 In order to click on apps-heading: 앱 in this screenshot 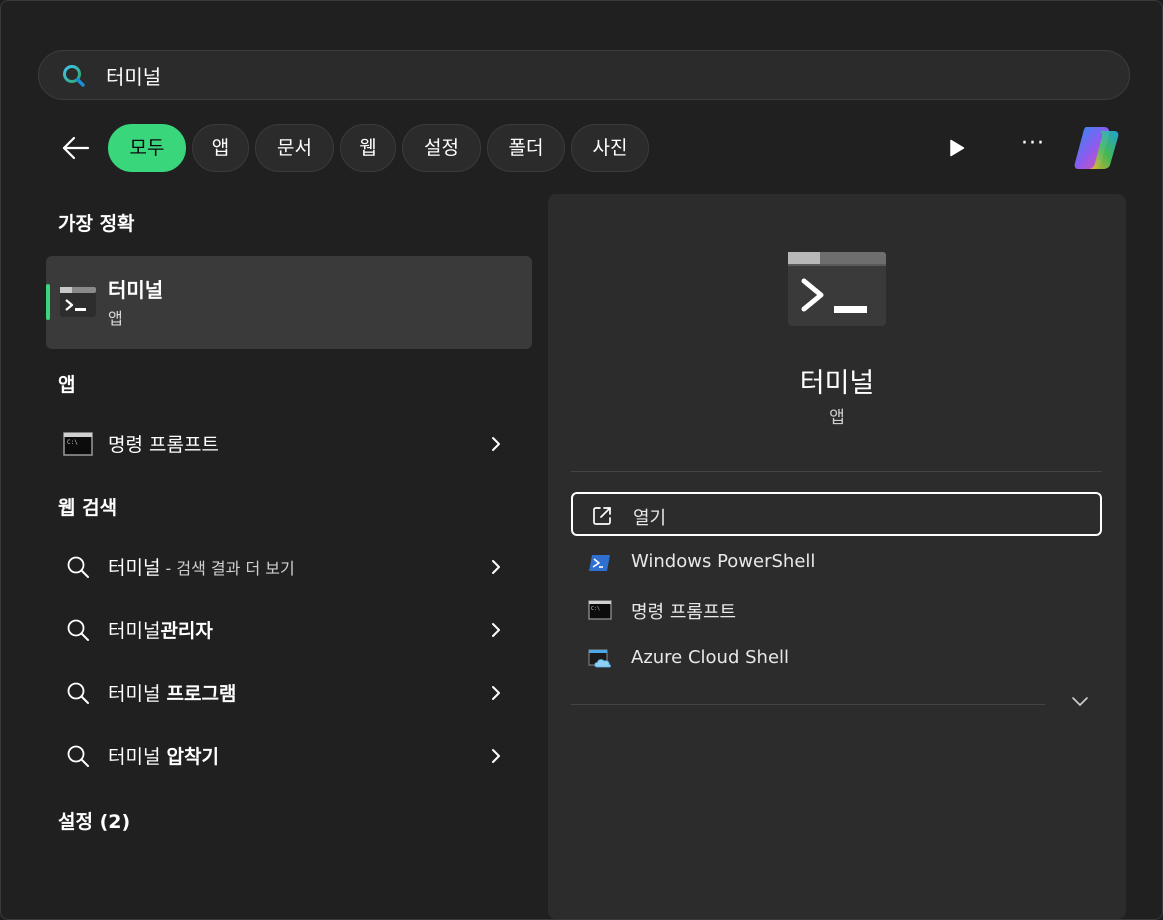, I will do `click(67, 385)`.